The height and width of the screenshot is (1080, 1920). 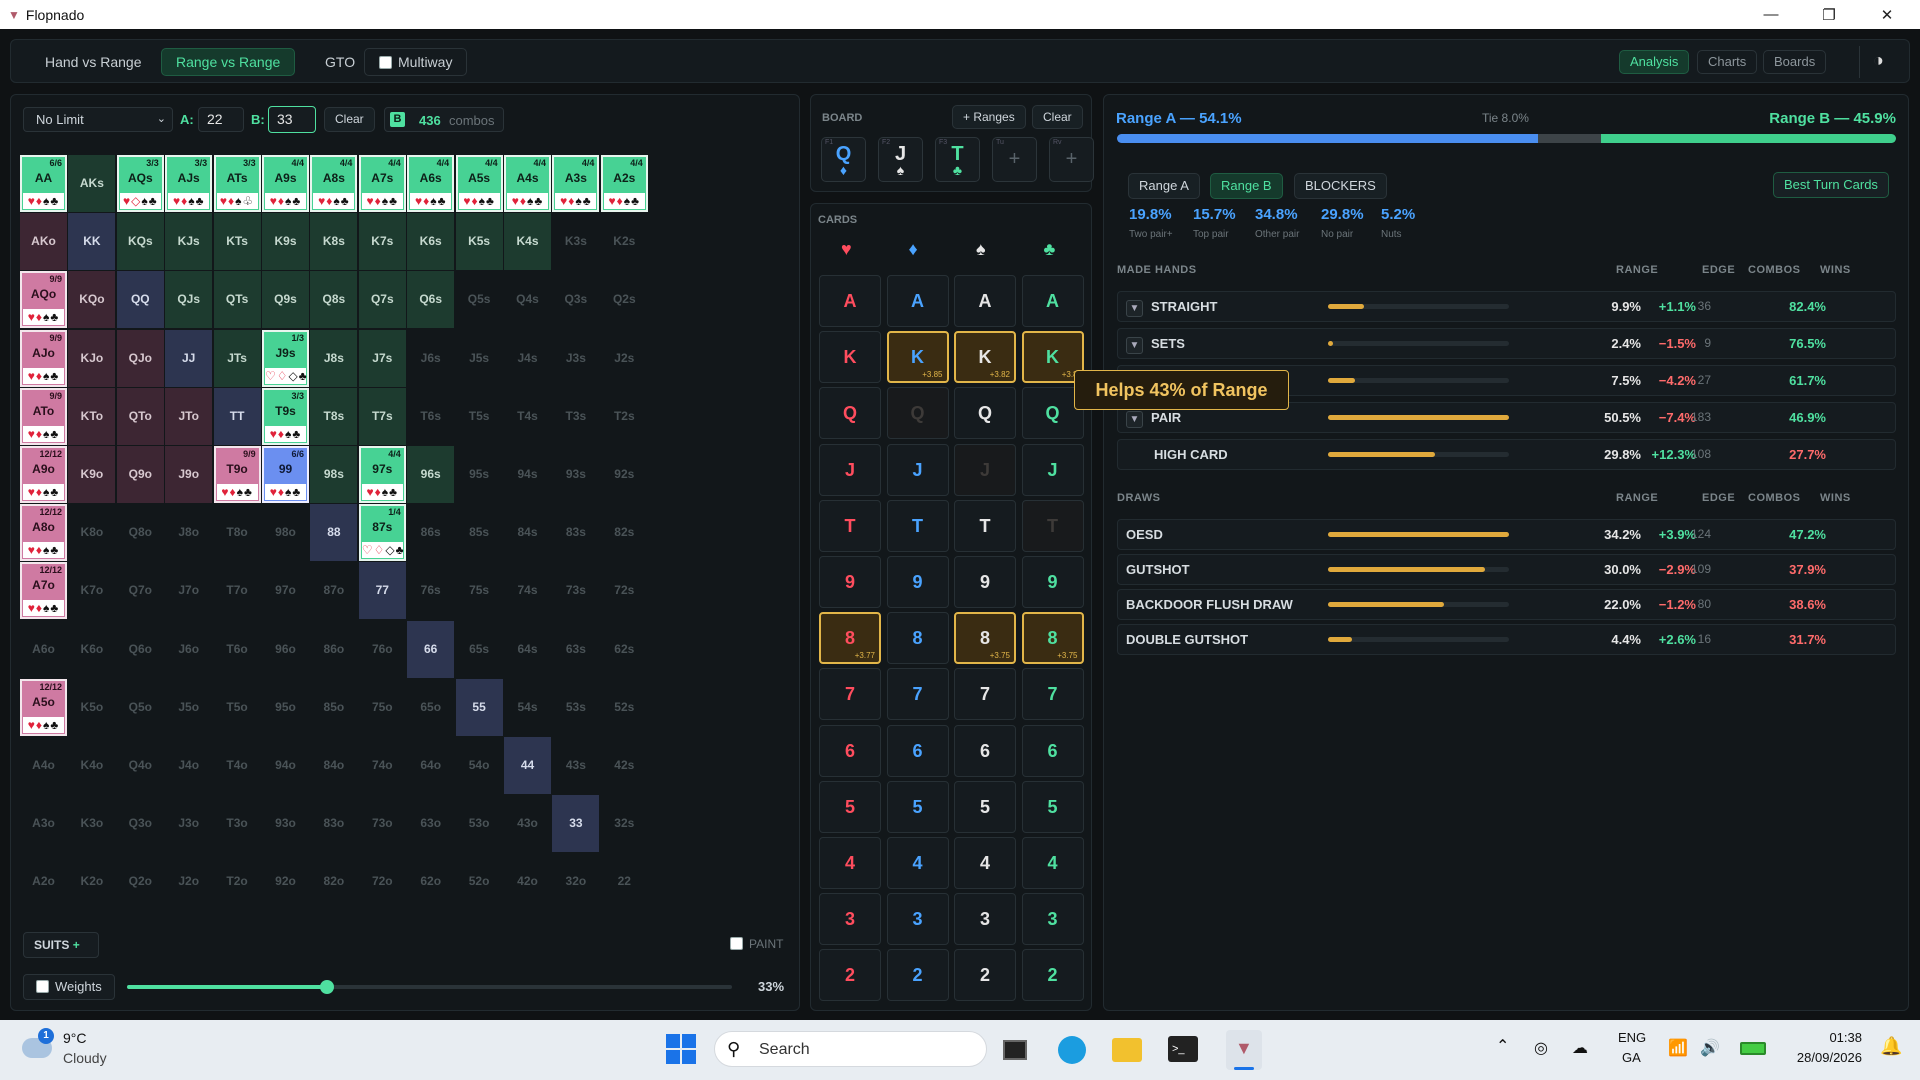 I want to click on hand-cell-aqs: 3/3 AQs ♥◇♠♣, so click(x=140, y=183).